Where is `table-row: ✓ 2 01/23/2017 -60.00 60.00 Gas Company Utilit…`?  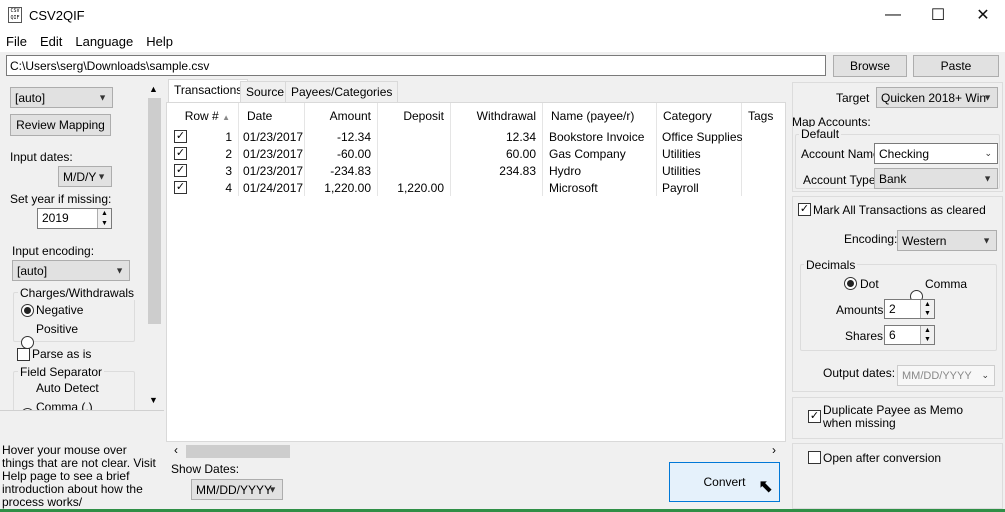
table-row: ✓ 2 01/23/2017 -60.00 60.00 Gas Company Utilit… is located at coordinates (476, 153).